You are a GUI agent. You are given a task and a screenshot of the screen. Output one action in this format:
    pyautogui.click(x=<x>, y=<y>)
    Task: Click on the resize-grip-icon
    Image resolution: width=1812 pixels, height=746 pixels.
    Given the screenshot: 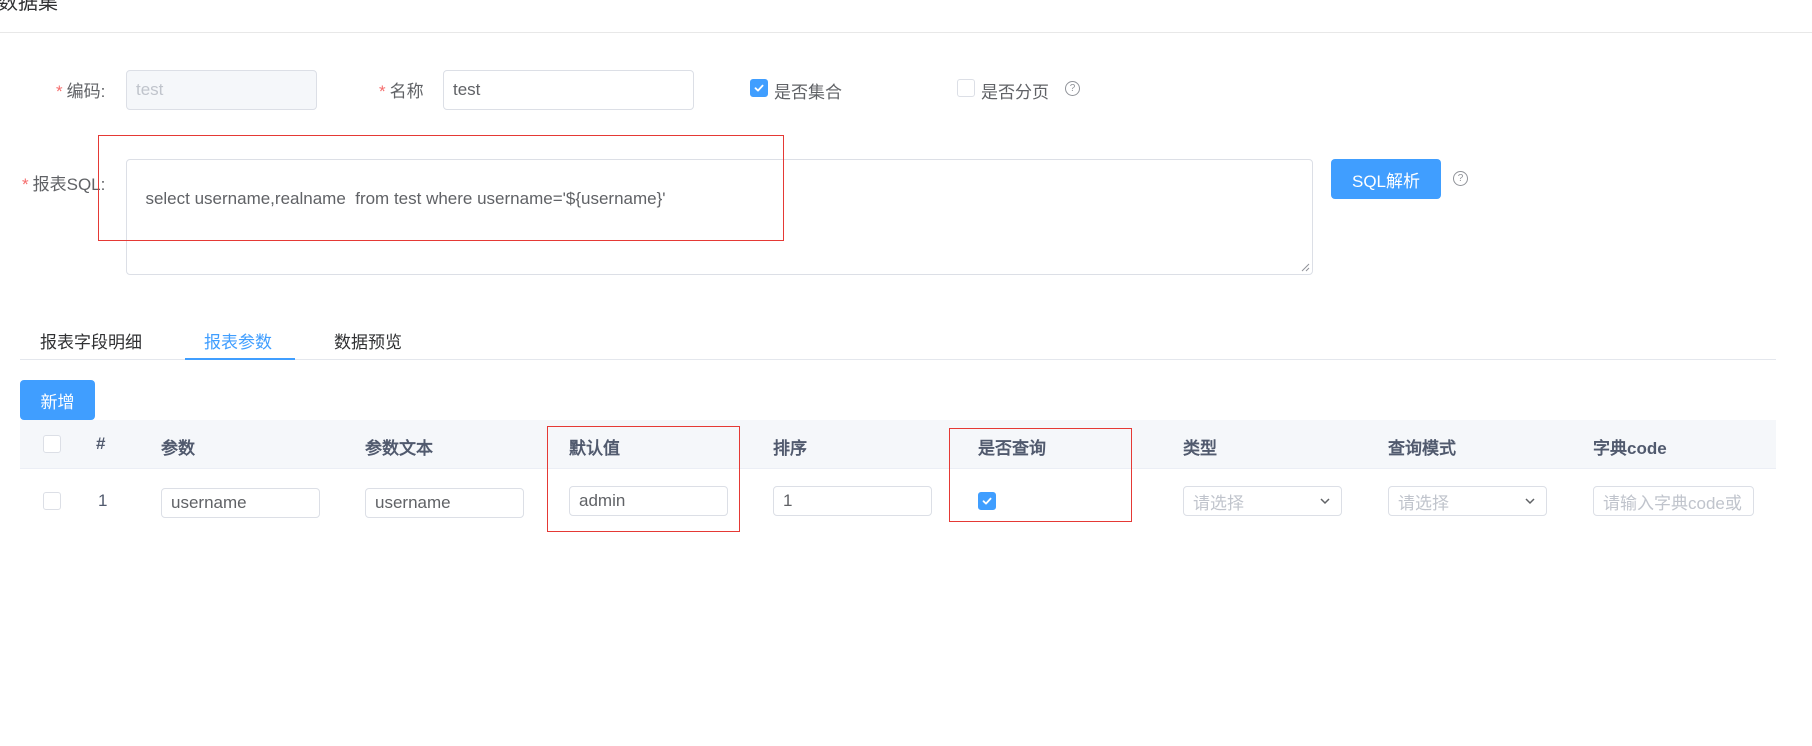 What is the action you would take?
    pyautogui.click(x=1305, y=267)
    